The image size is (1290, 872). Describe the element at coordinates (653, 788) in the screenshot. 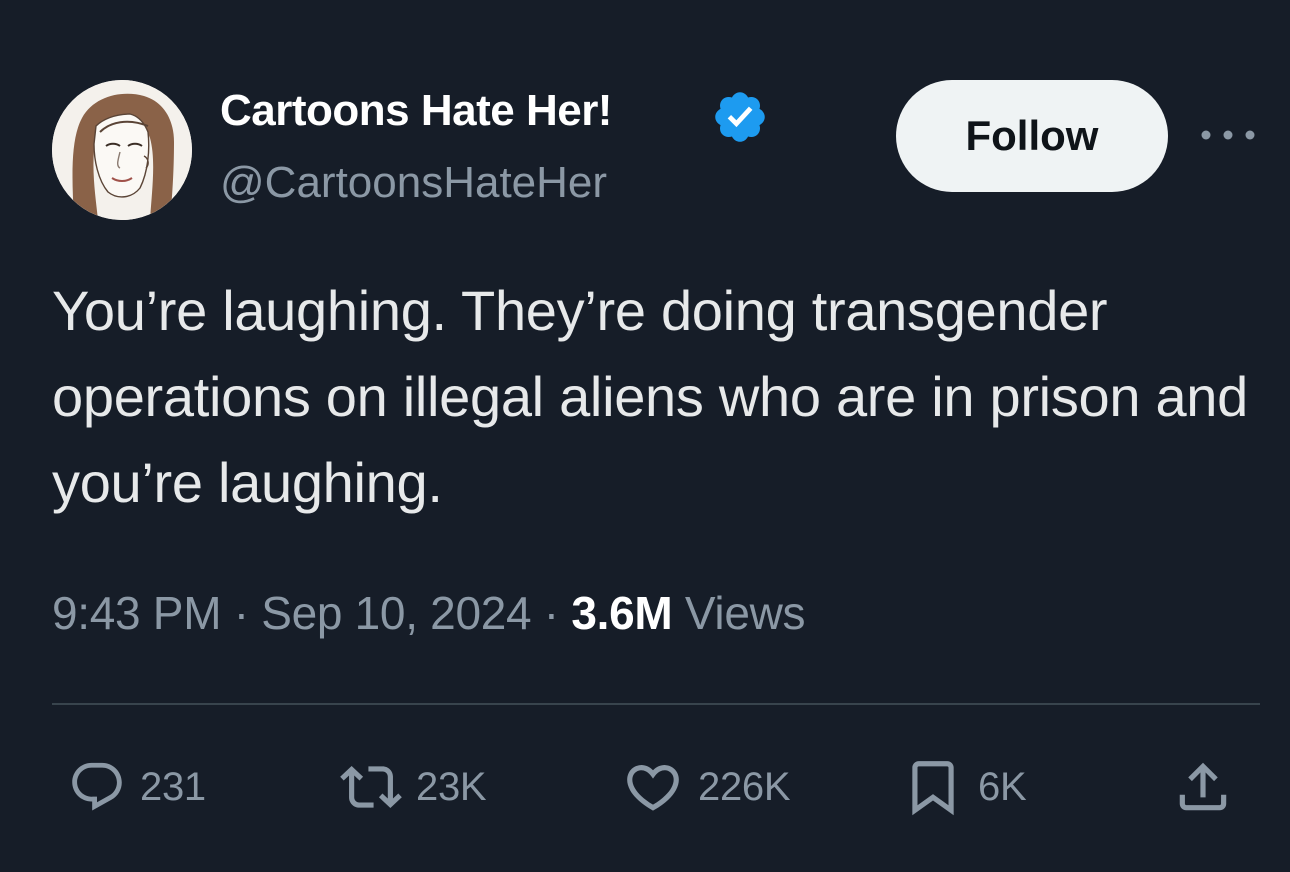

I see `heart-icon` at that location.